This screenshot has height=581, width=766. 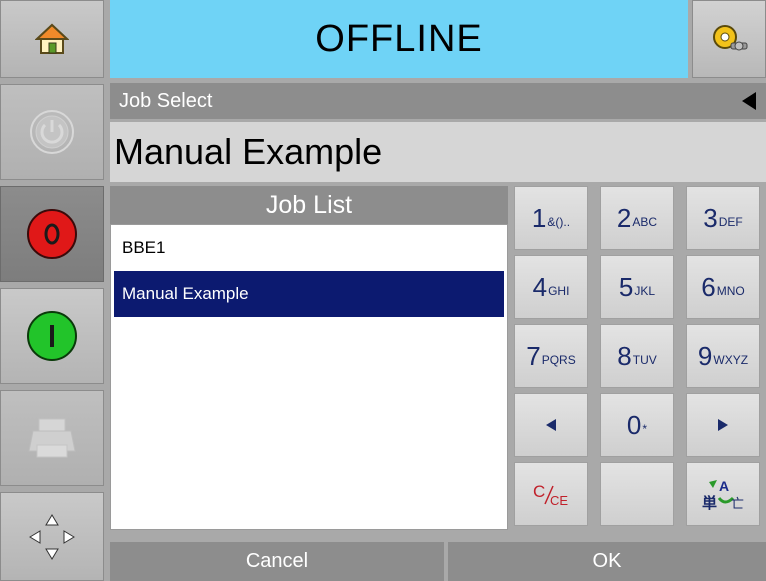 What do you see at coordinates (558, 359) in the screenshot?
I see `key-letters: PQRS` at bounding box center [558, 359].